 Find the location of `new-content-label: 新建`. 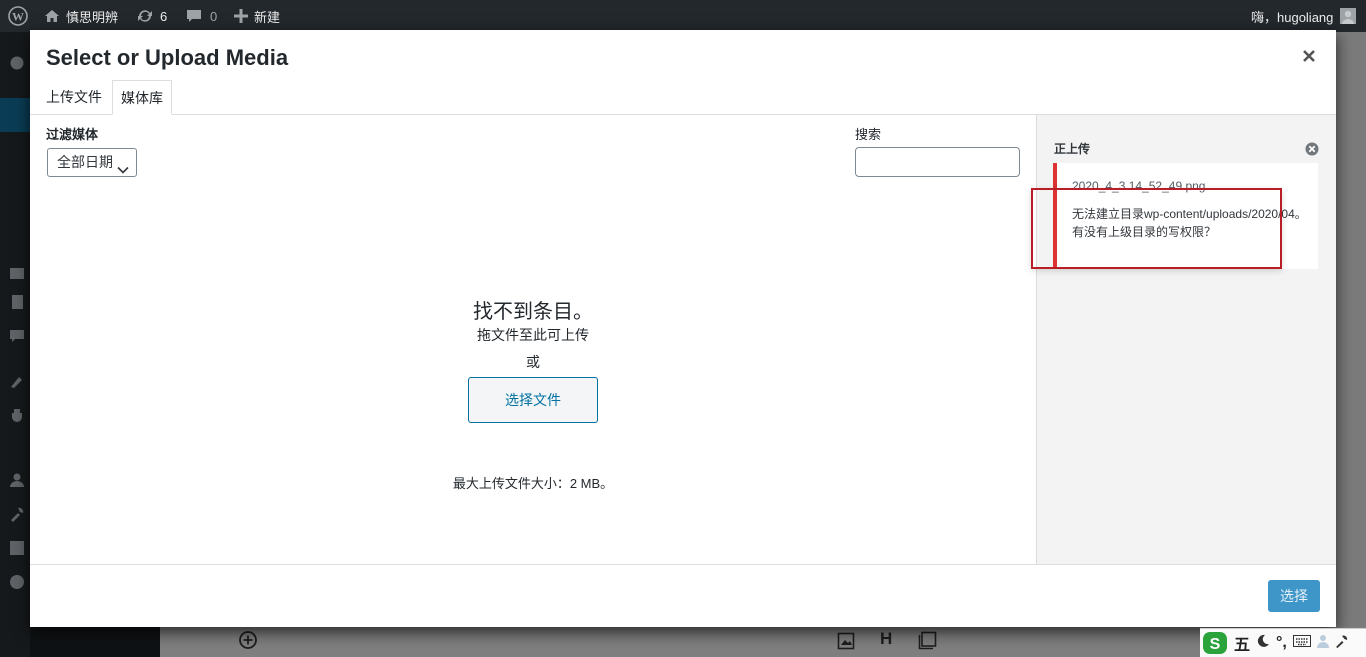

new-content-label: 新建 is located at coordinates (267, 17).